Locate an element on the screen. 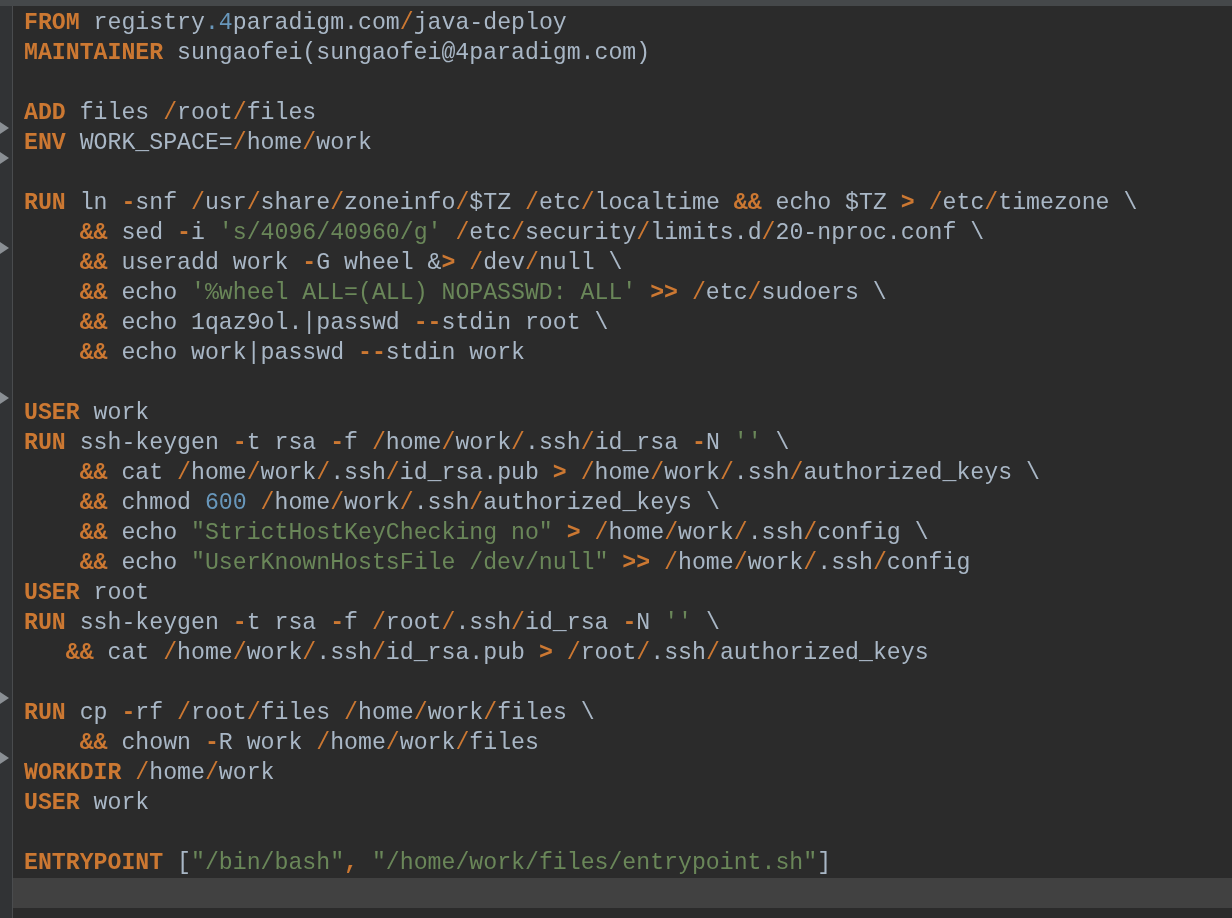 The image size is (1232, 918). code-line: && echo "StrictHostKeyChecking no" > /home/work/.ssh/config \ is located at coordinates (503, 533).